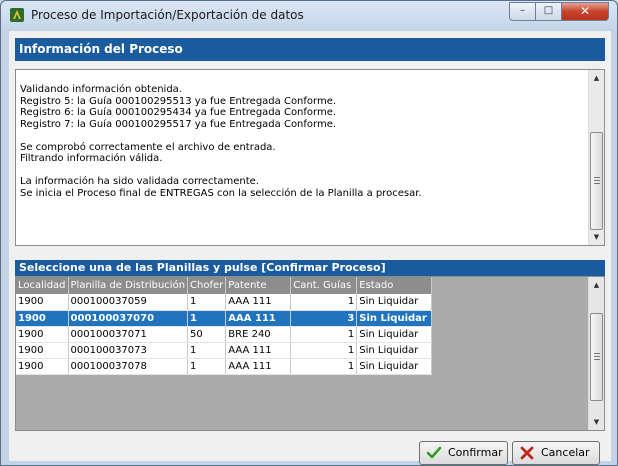 The height and width of the screenshot is (466, 618). I want to click on table-row: 1900 000100037059 1 AAA 111 1 Sin Liquidar, so click(224, 302).